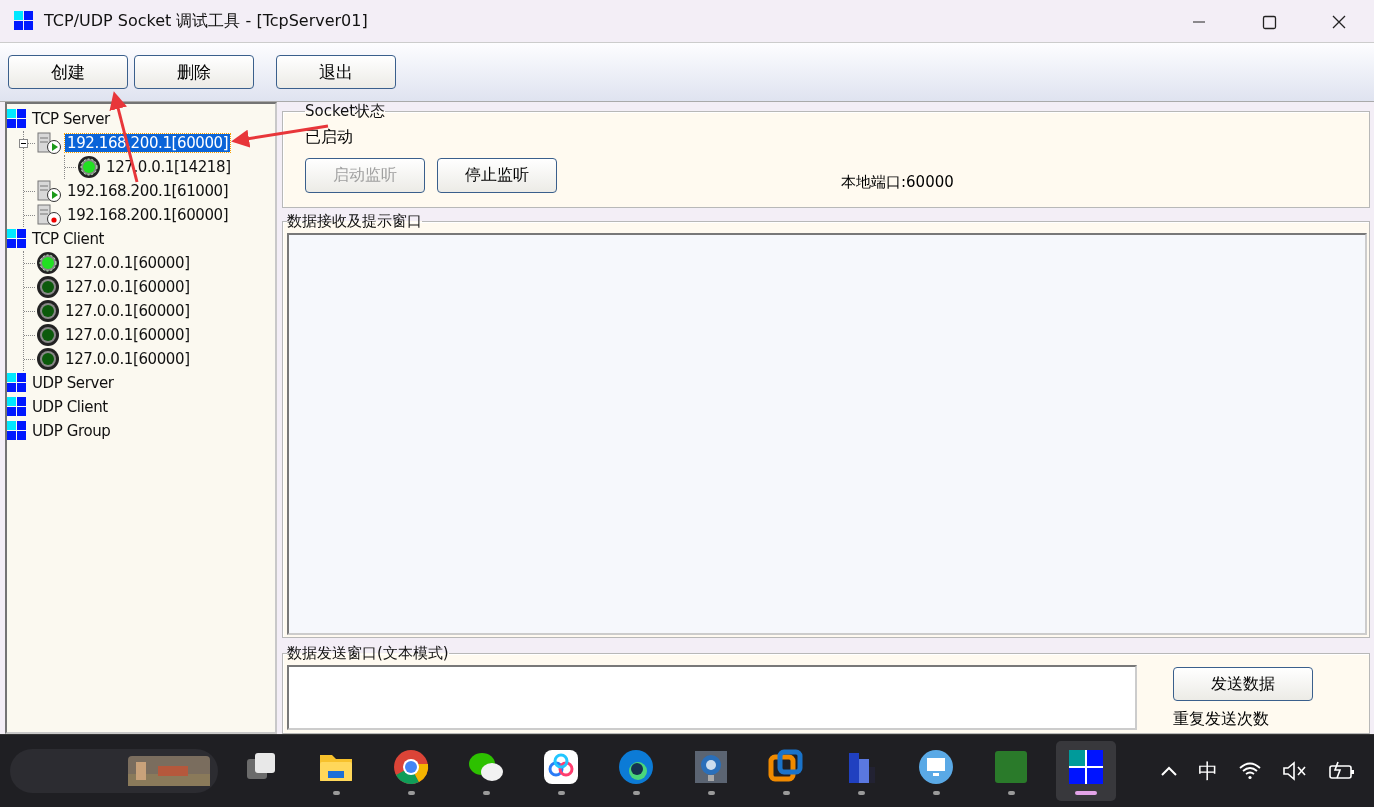 The width and height of the screenshot is (1374, 807). I want to click on status-text: 已启动, so click(329, 137).